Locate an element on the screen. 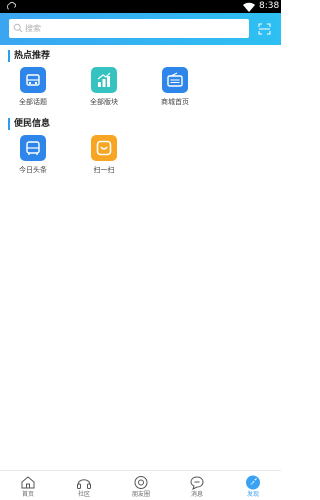 This screenshot has height=500, width=320. tab-moments: 朋友圈 is located at coordinates (141, 485).